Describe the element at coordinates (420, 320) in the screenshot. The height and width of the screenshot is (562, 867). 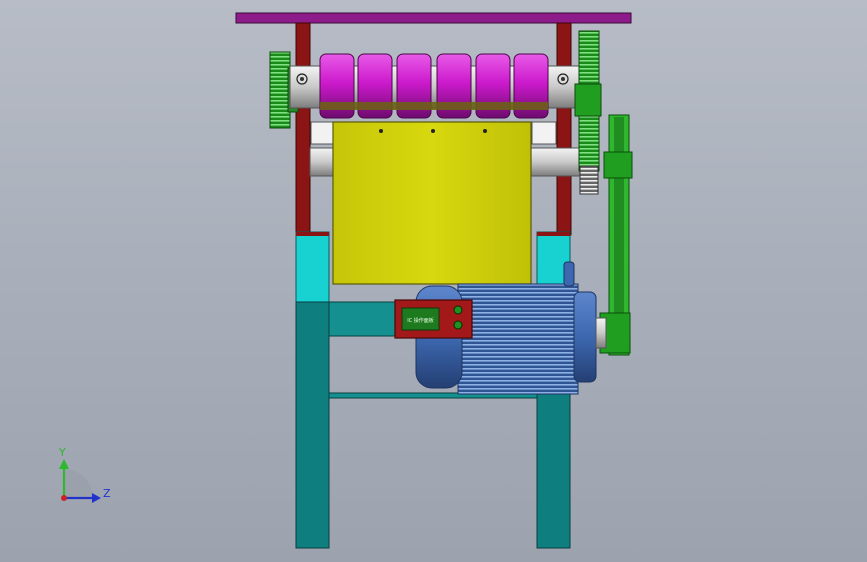
I see `control-screen-label: IC 操作面板` at that location.